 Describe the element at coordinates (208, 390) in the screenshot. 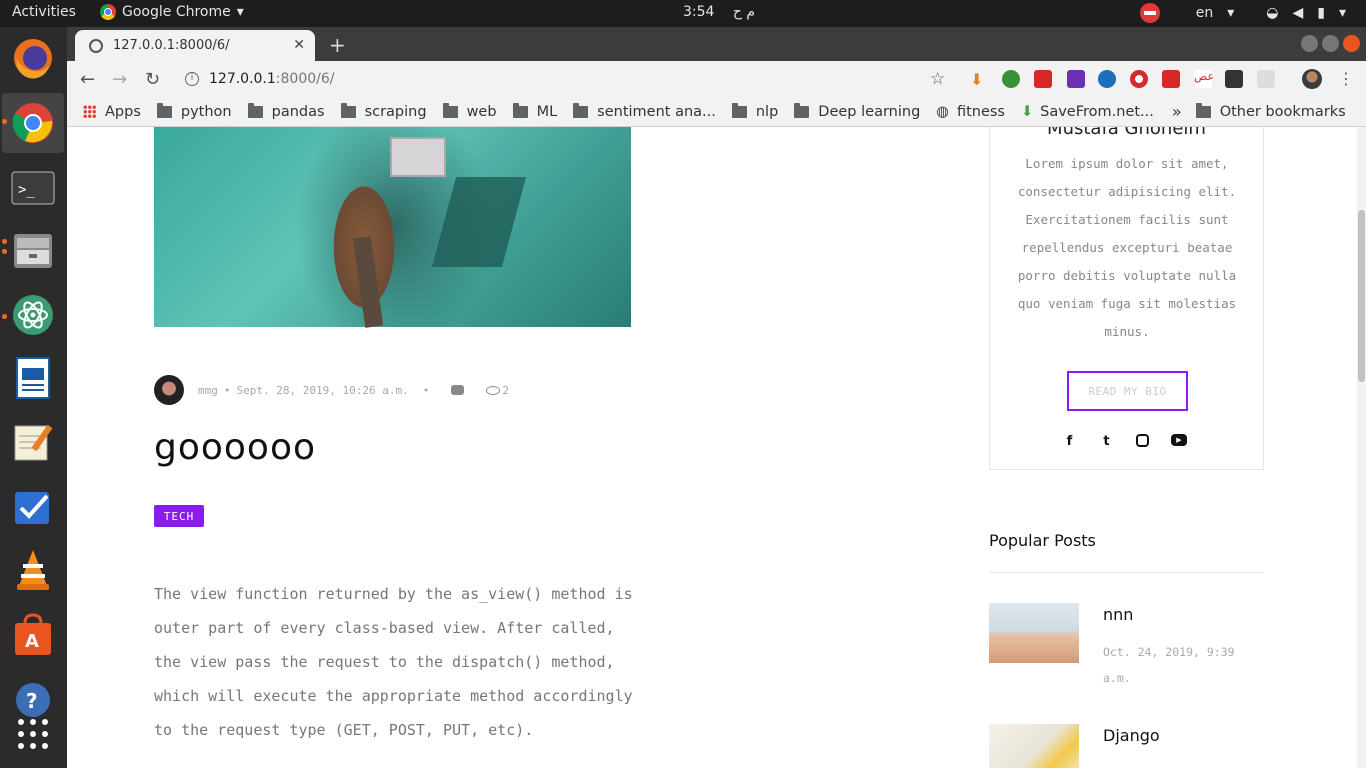

I see `post-author: mmg` at that location.